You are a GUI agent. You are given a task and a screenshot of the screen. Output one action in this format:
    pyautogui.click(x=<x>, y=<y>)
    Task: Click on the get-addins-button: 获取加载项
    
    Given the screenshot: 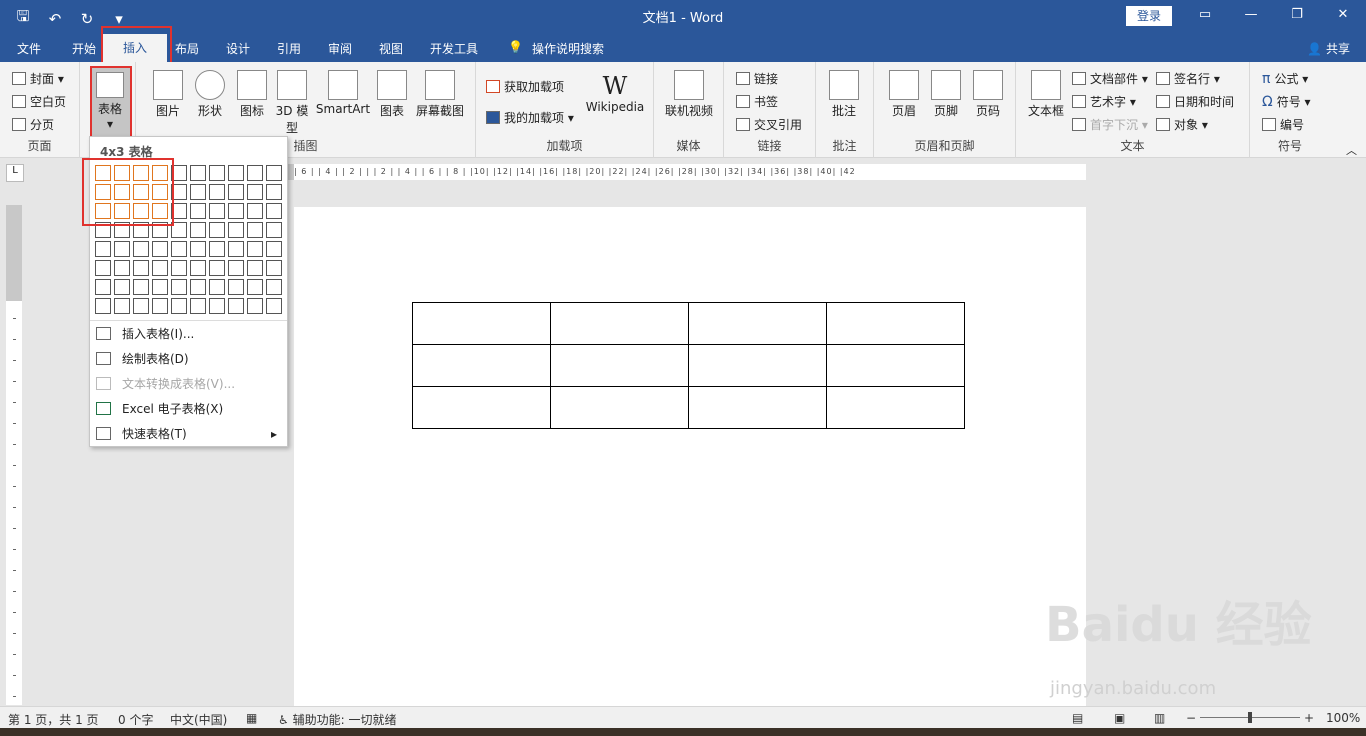 What is the action you would take?
    pyautogui.click(x=525, y=86)
    